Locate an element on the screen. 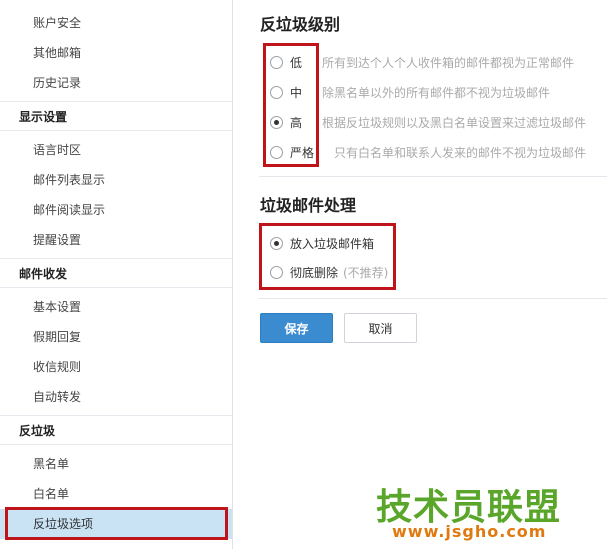  sidebar-item-label: 邮件阅读显示 is located at coordinates (69, 210).